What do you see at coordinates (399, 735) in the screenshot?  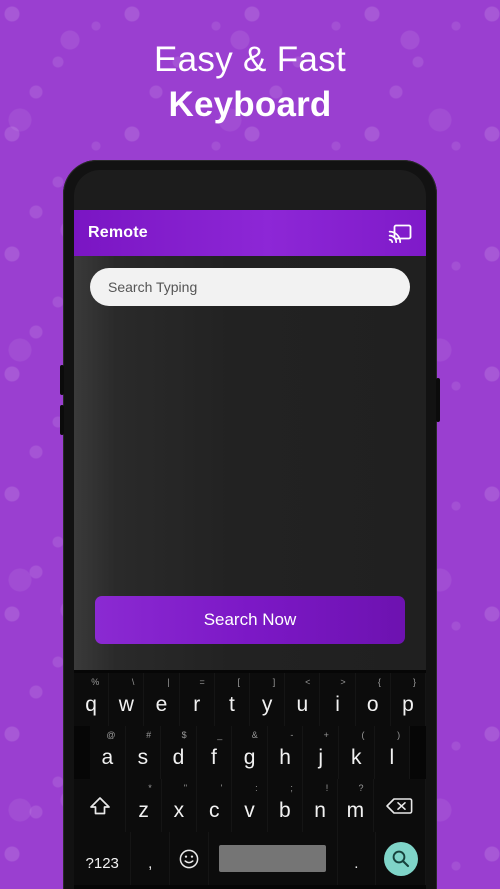 I see `key-l-sub: )` at bounding box center [399, 735].